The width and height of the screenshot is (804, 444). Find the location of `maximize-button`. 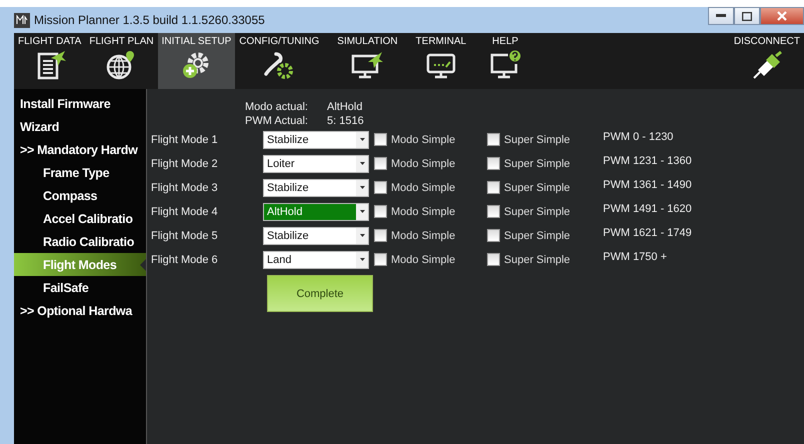

maximize-button is located at coordinates (747, 16).